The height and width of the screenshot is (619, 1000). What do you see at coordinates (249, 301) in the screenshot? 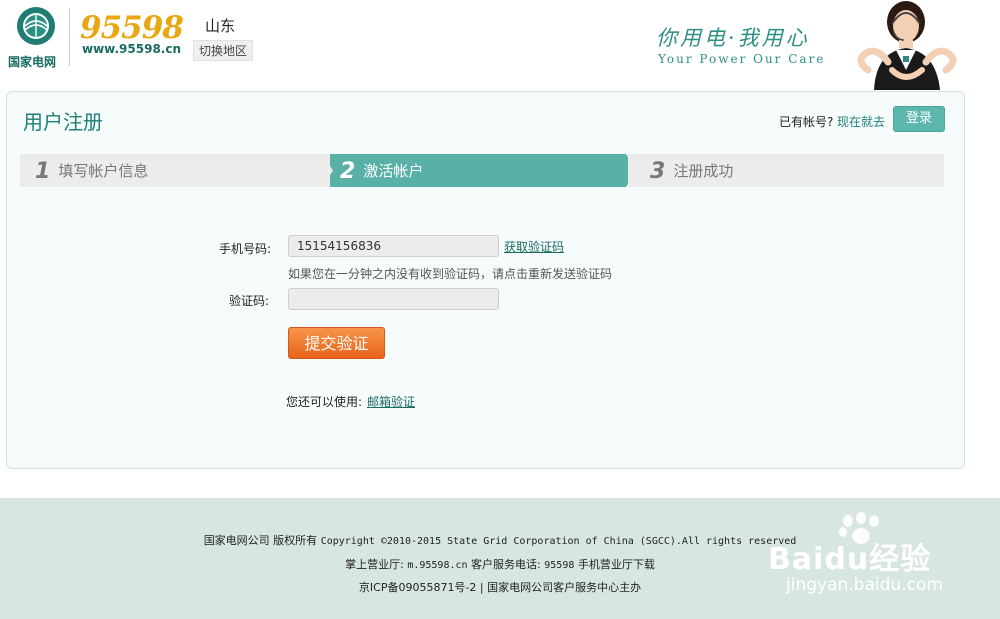
I see `code-label: 验证码:` at bounding box center [249, 301].